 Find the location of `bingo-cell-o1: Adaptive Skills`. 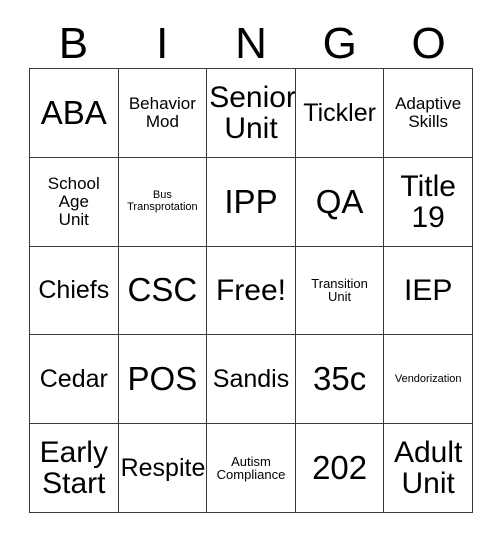

bingo-cell-o1: Adaptive Skills is located at coordinates (428, 113).